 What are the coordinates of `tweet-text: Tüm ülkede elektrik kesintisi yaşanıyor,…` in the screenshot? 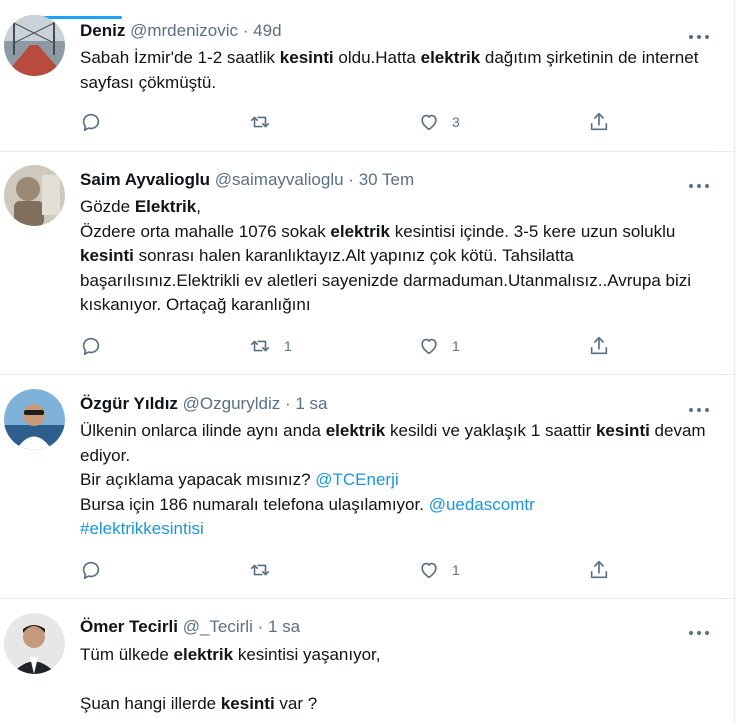 It's located at (395, 680).